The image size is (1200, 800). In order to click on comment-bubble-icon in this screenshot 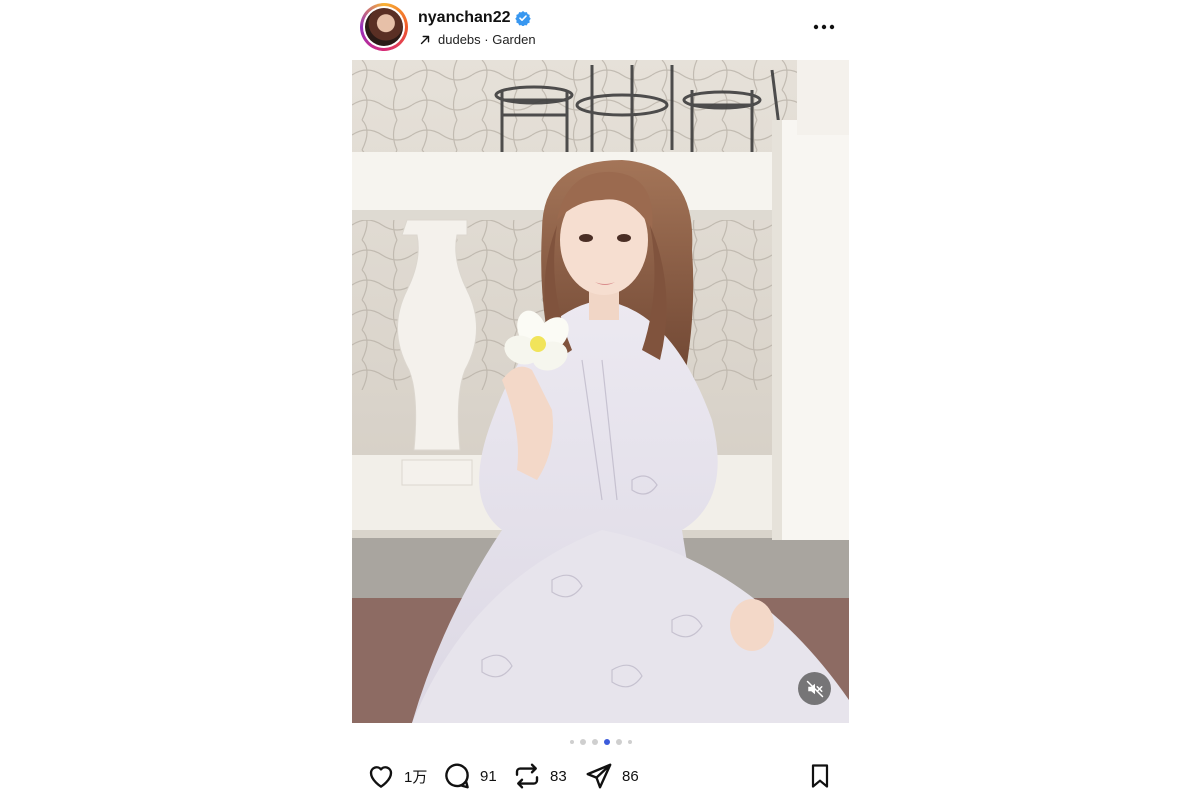, I will do `click(457, 776)`.